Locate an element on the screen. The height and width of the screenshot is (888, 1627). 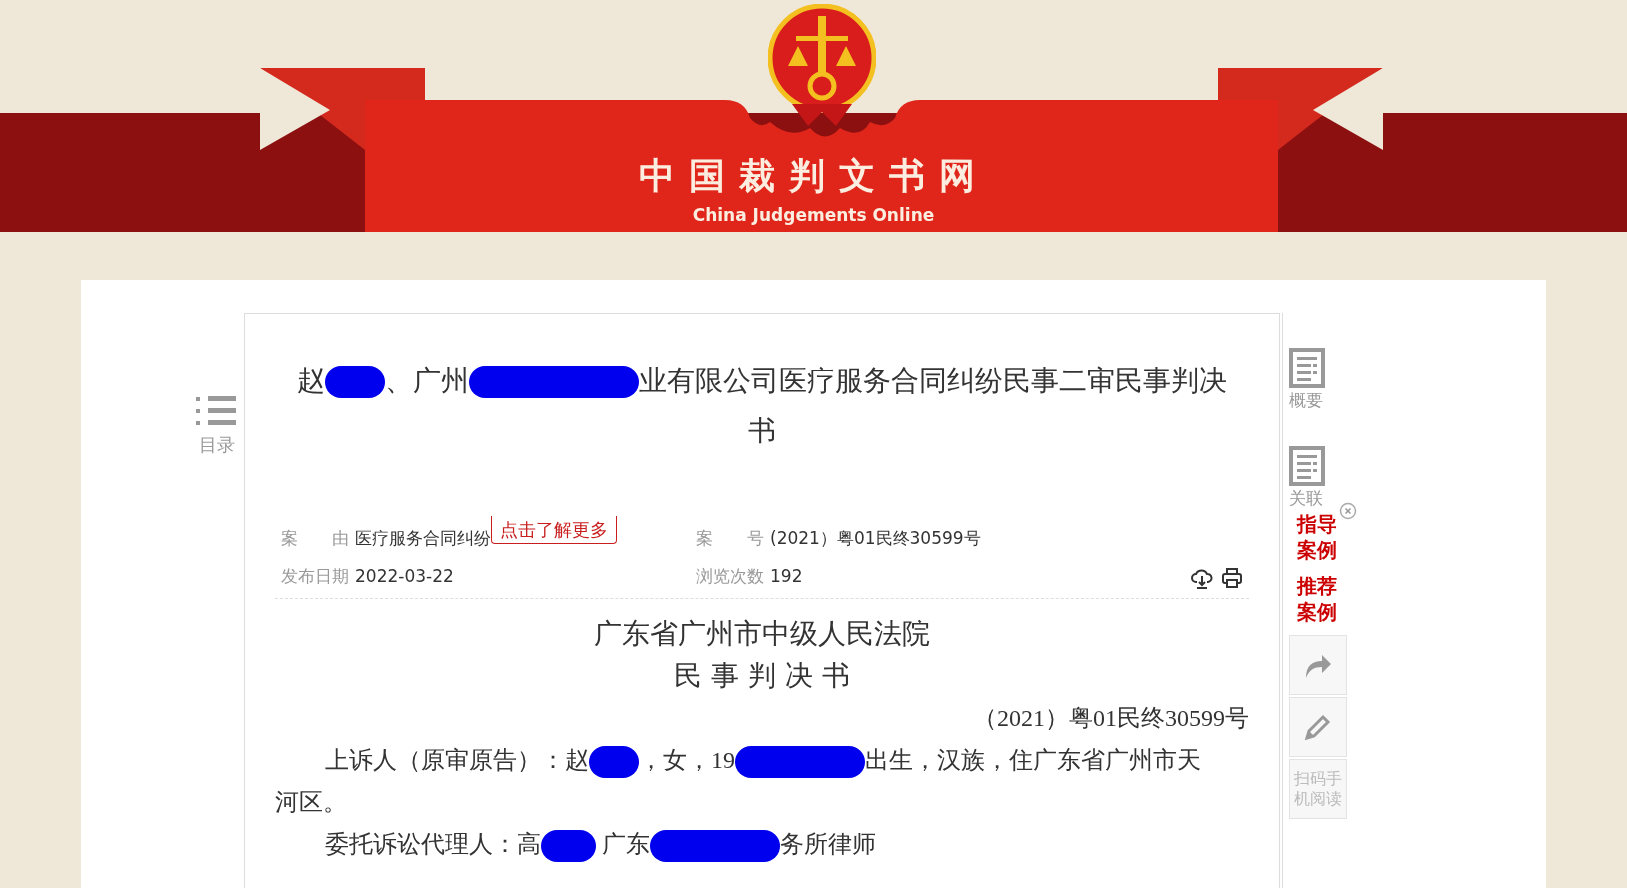
paragraph-text: 务所律师 is located at coordinates (828, 843).